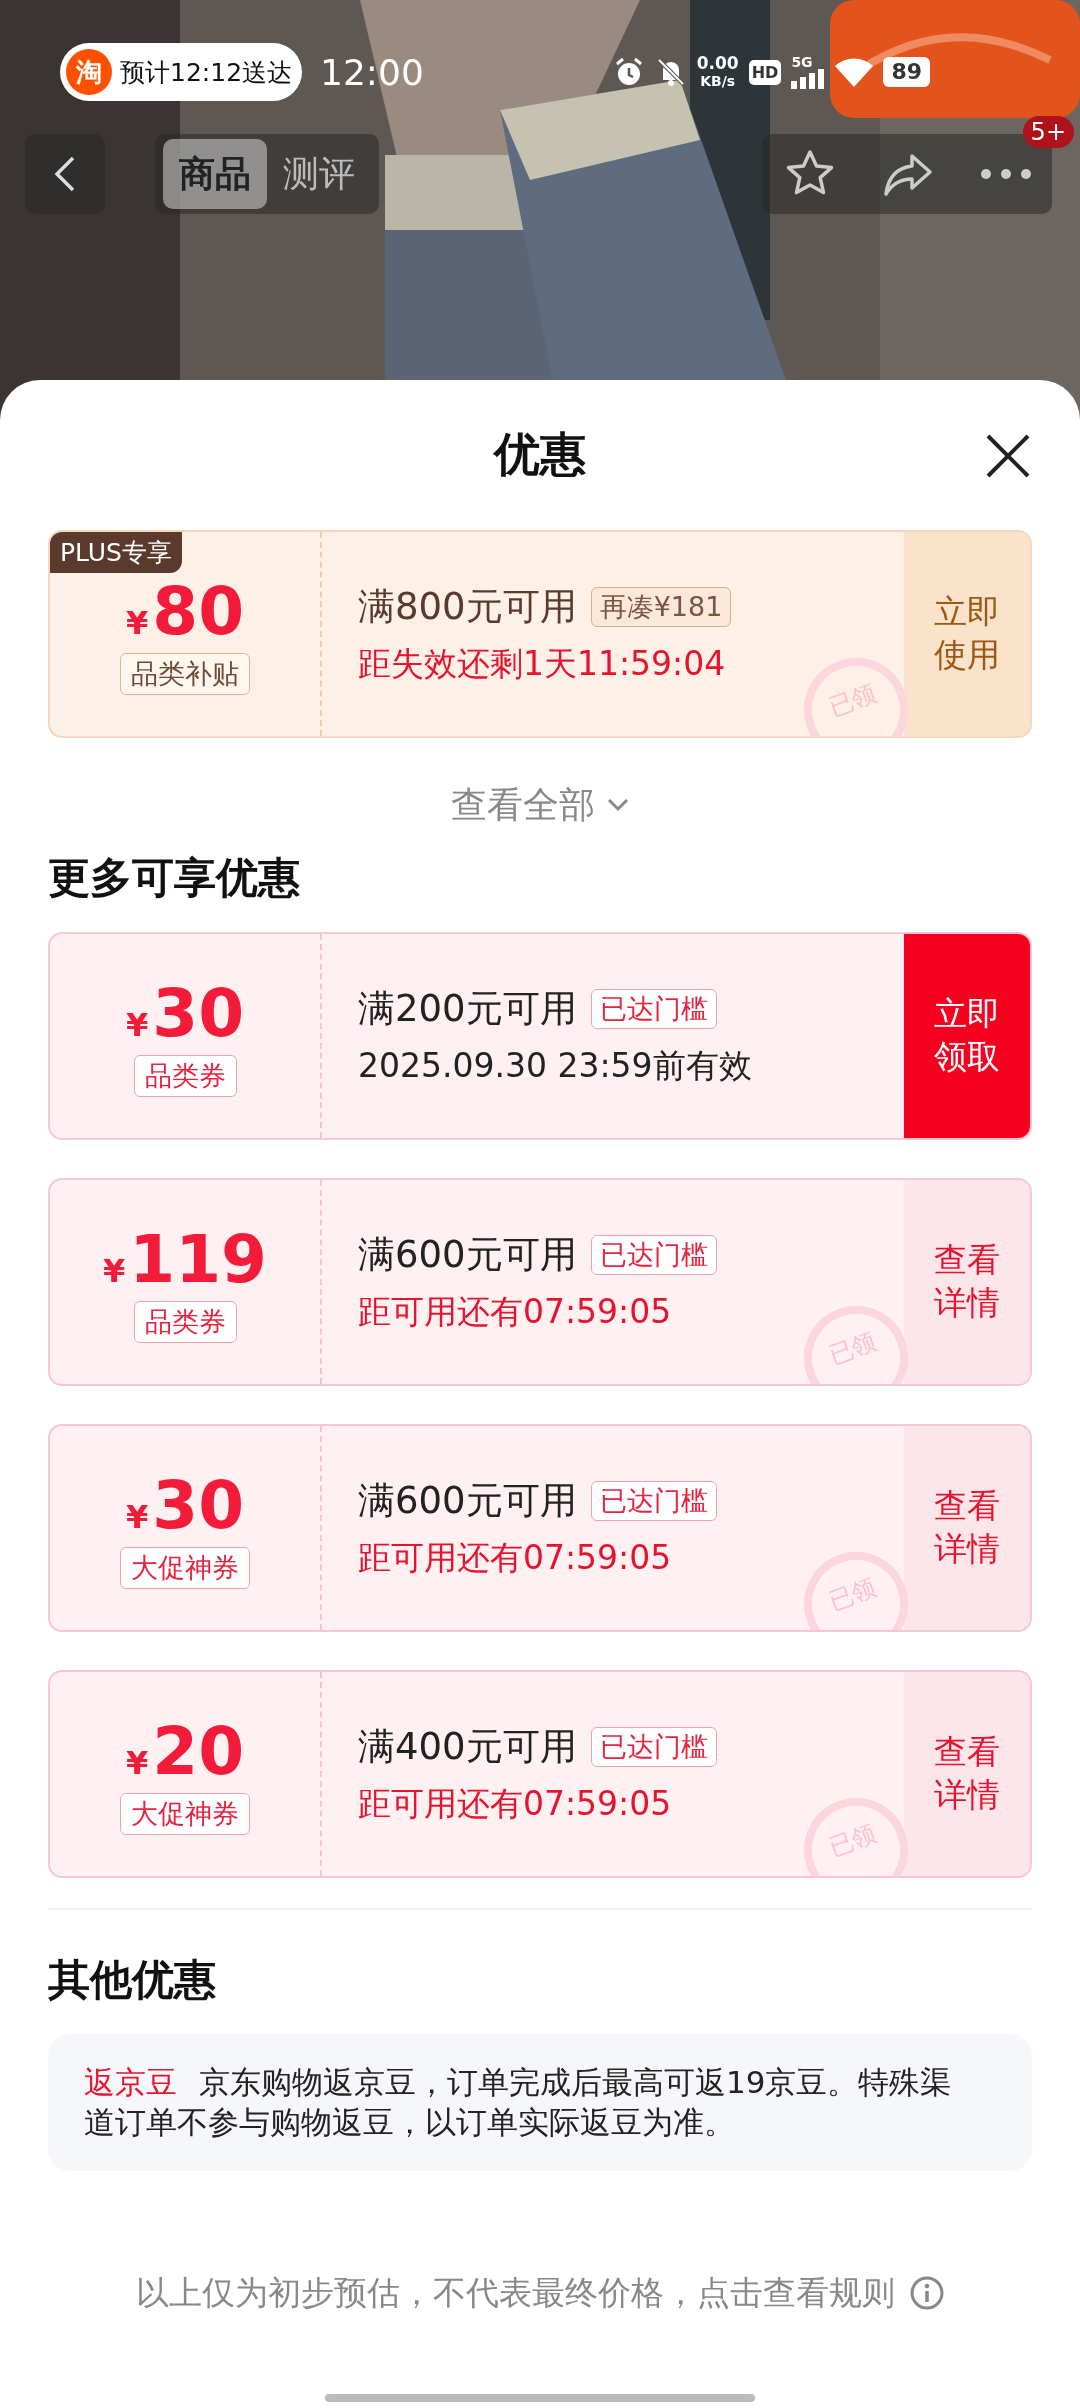 Image resolution: width=1080 pixels, height=2408 pixels. Describe the element at coordinates (467, 1008) in the screenshot. I see `coupon-condition: 满200元可用` at that location.